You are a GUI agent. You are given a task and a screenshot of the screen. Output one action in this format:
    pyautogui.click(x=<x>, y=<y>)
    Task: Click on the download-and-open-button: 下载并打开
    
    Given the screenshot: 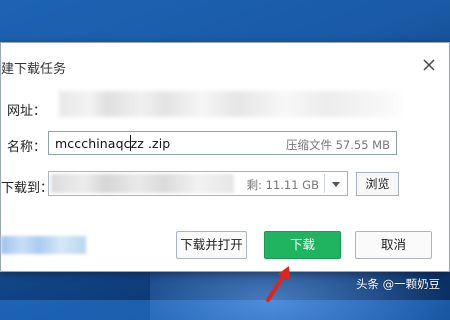 What is the action you would take?
    pyautogui.click(x=211, y=245)
    